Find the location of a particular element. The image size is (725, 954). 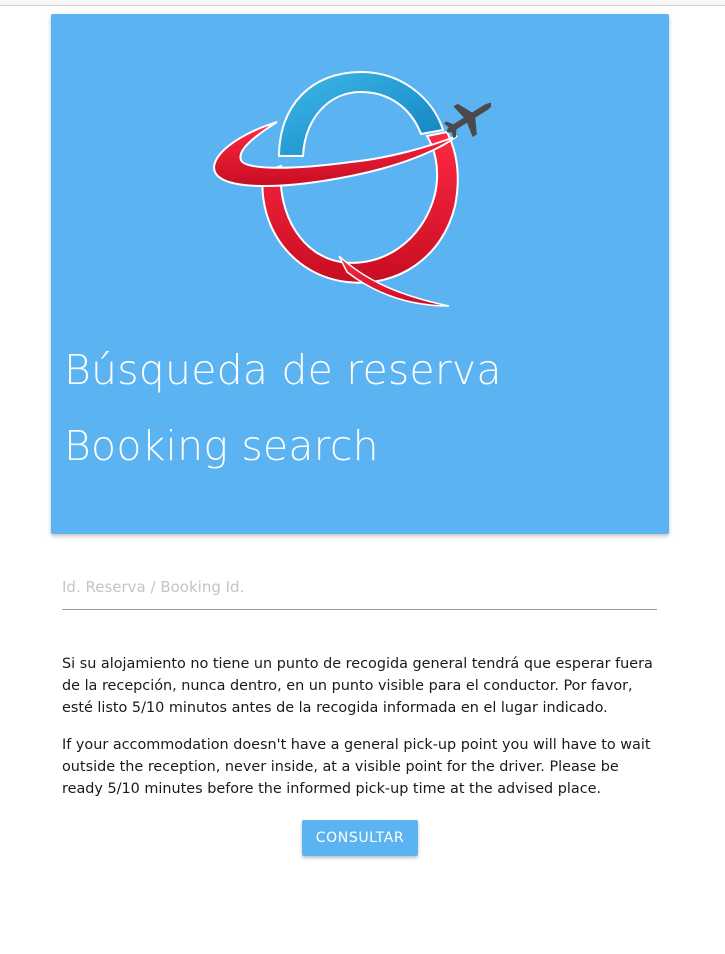

booking-id-input is located at coordinates (359, 587).